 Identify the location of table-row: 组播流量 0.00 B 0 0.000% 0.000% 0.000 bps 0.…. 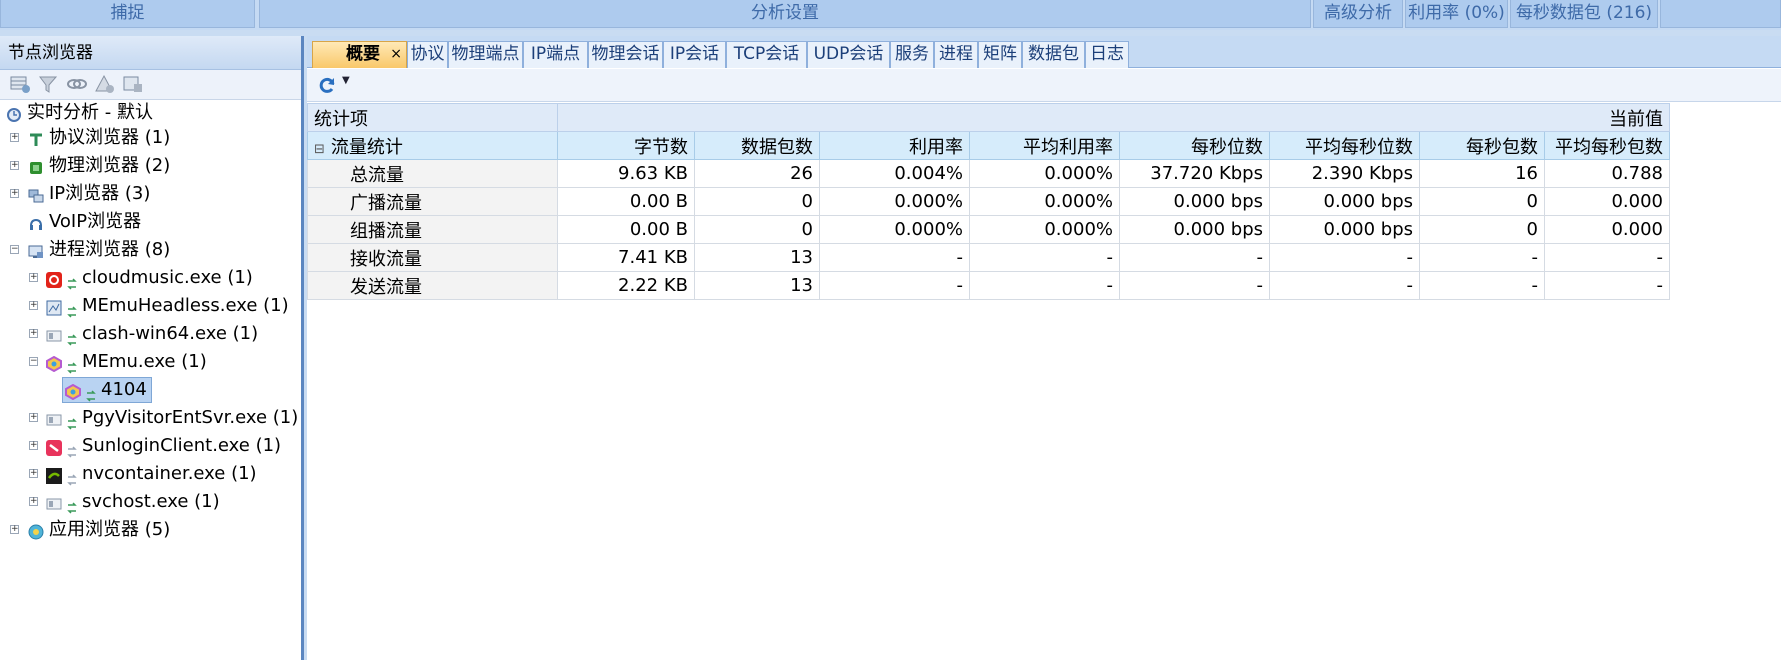
(988, 229).